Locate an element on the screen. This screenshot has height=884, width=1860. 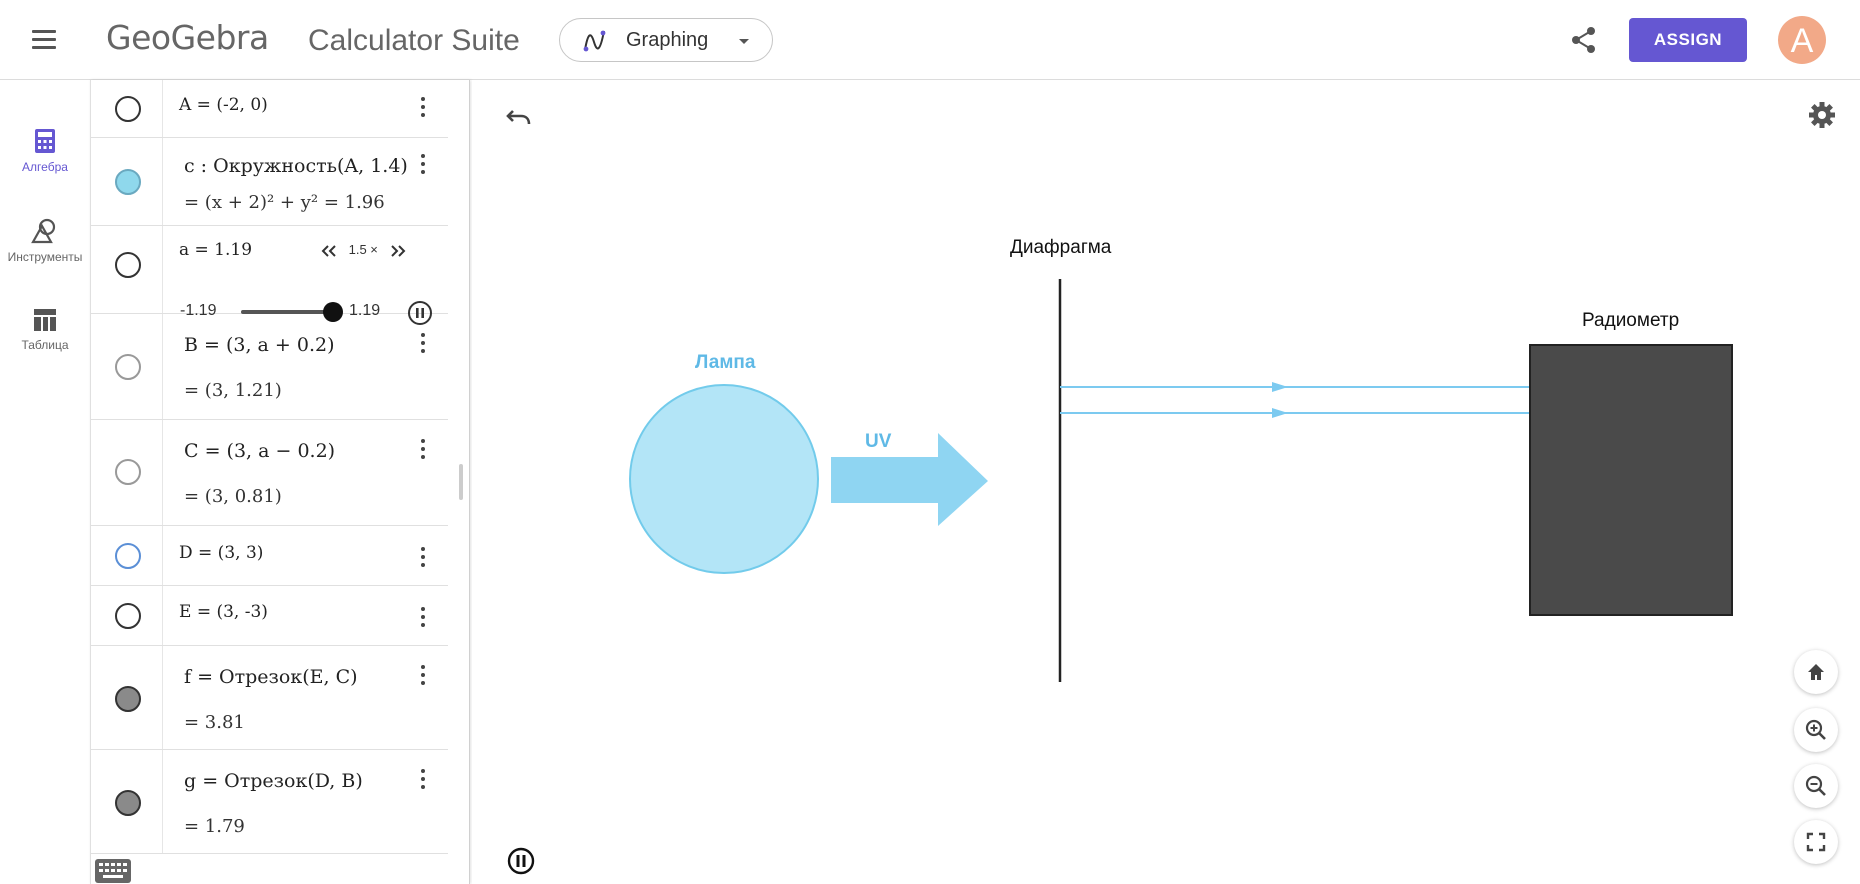
algebra-expression: g = Отрезок(D, B) is located at coordinates (273, 781).